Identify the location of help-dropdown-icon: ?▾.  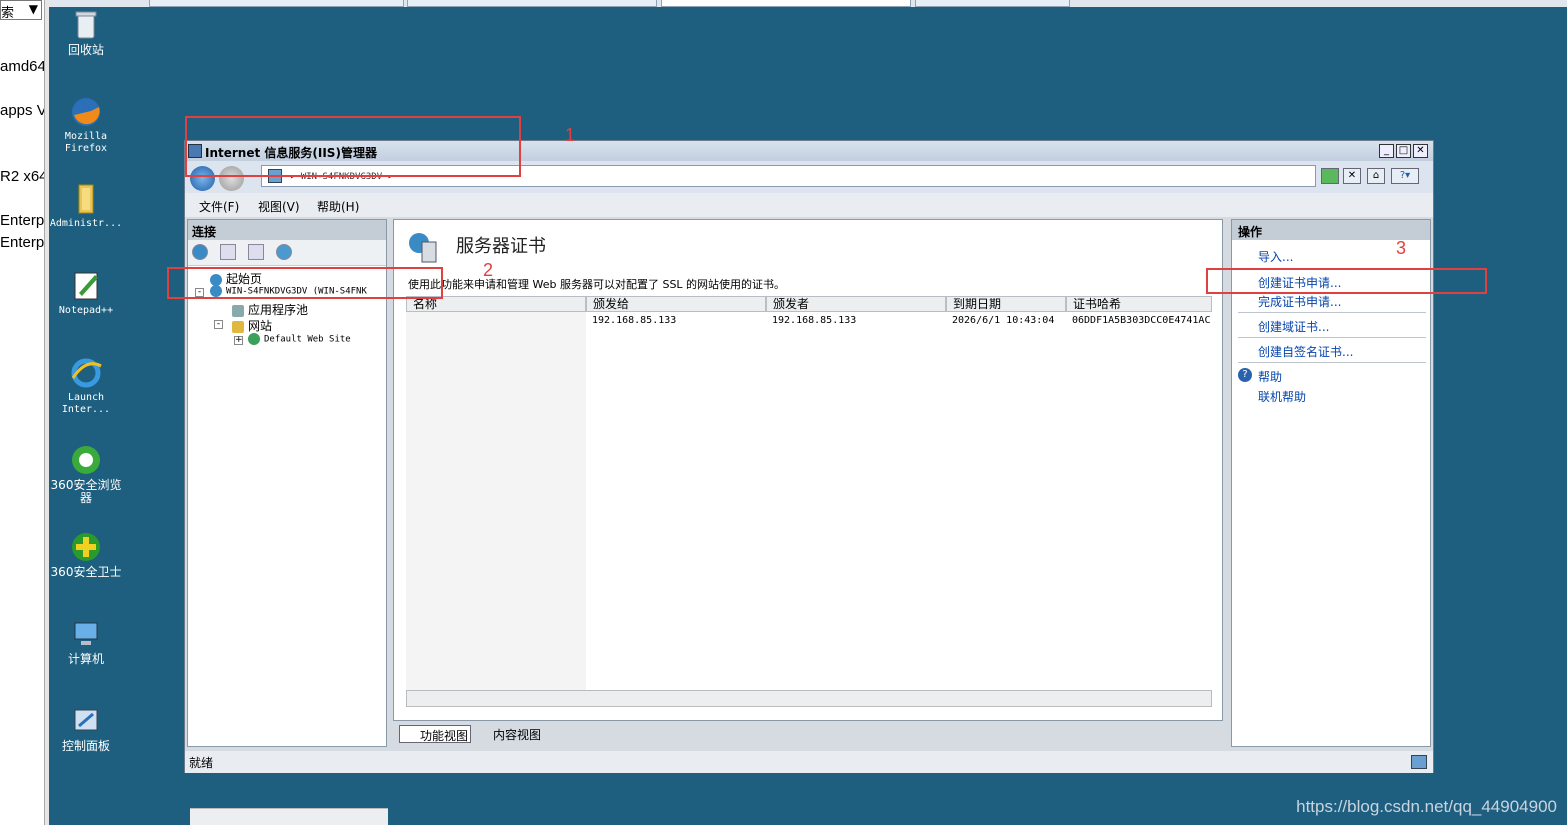
(1405, 176).